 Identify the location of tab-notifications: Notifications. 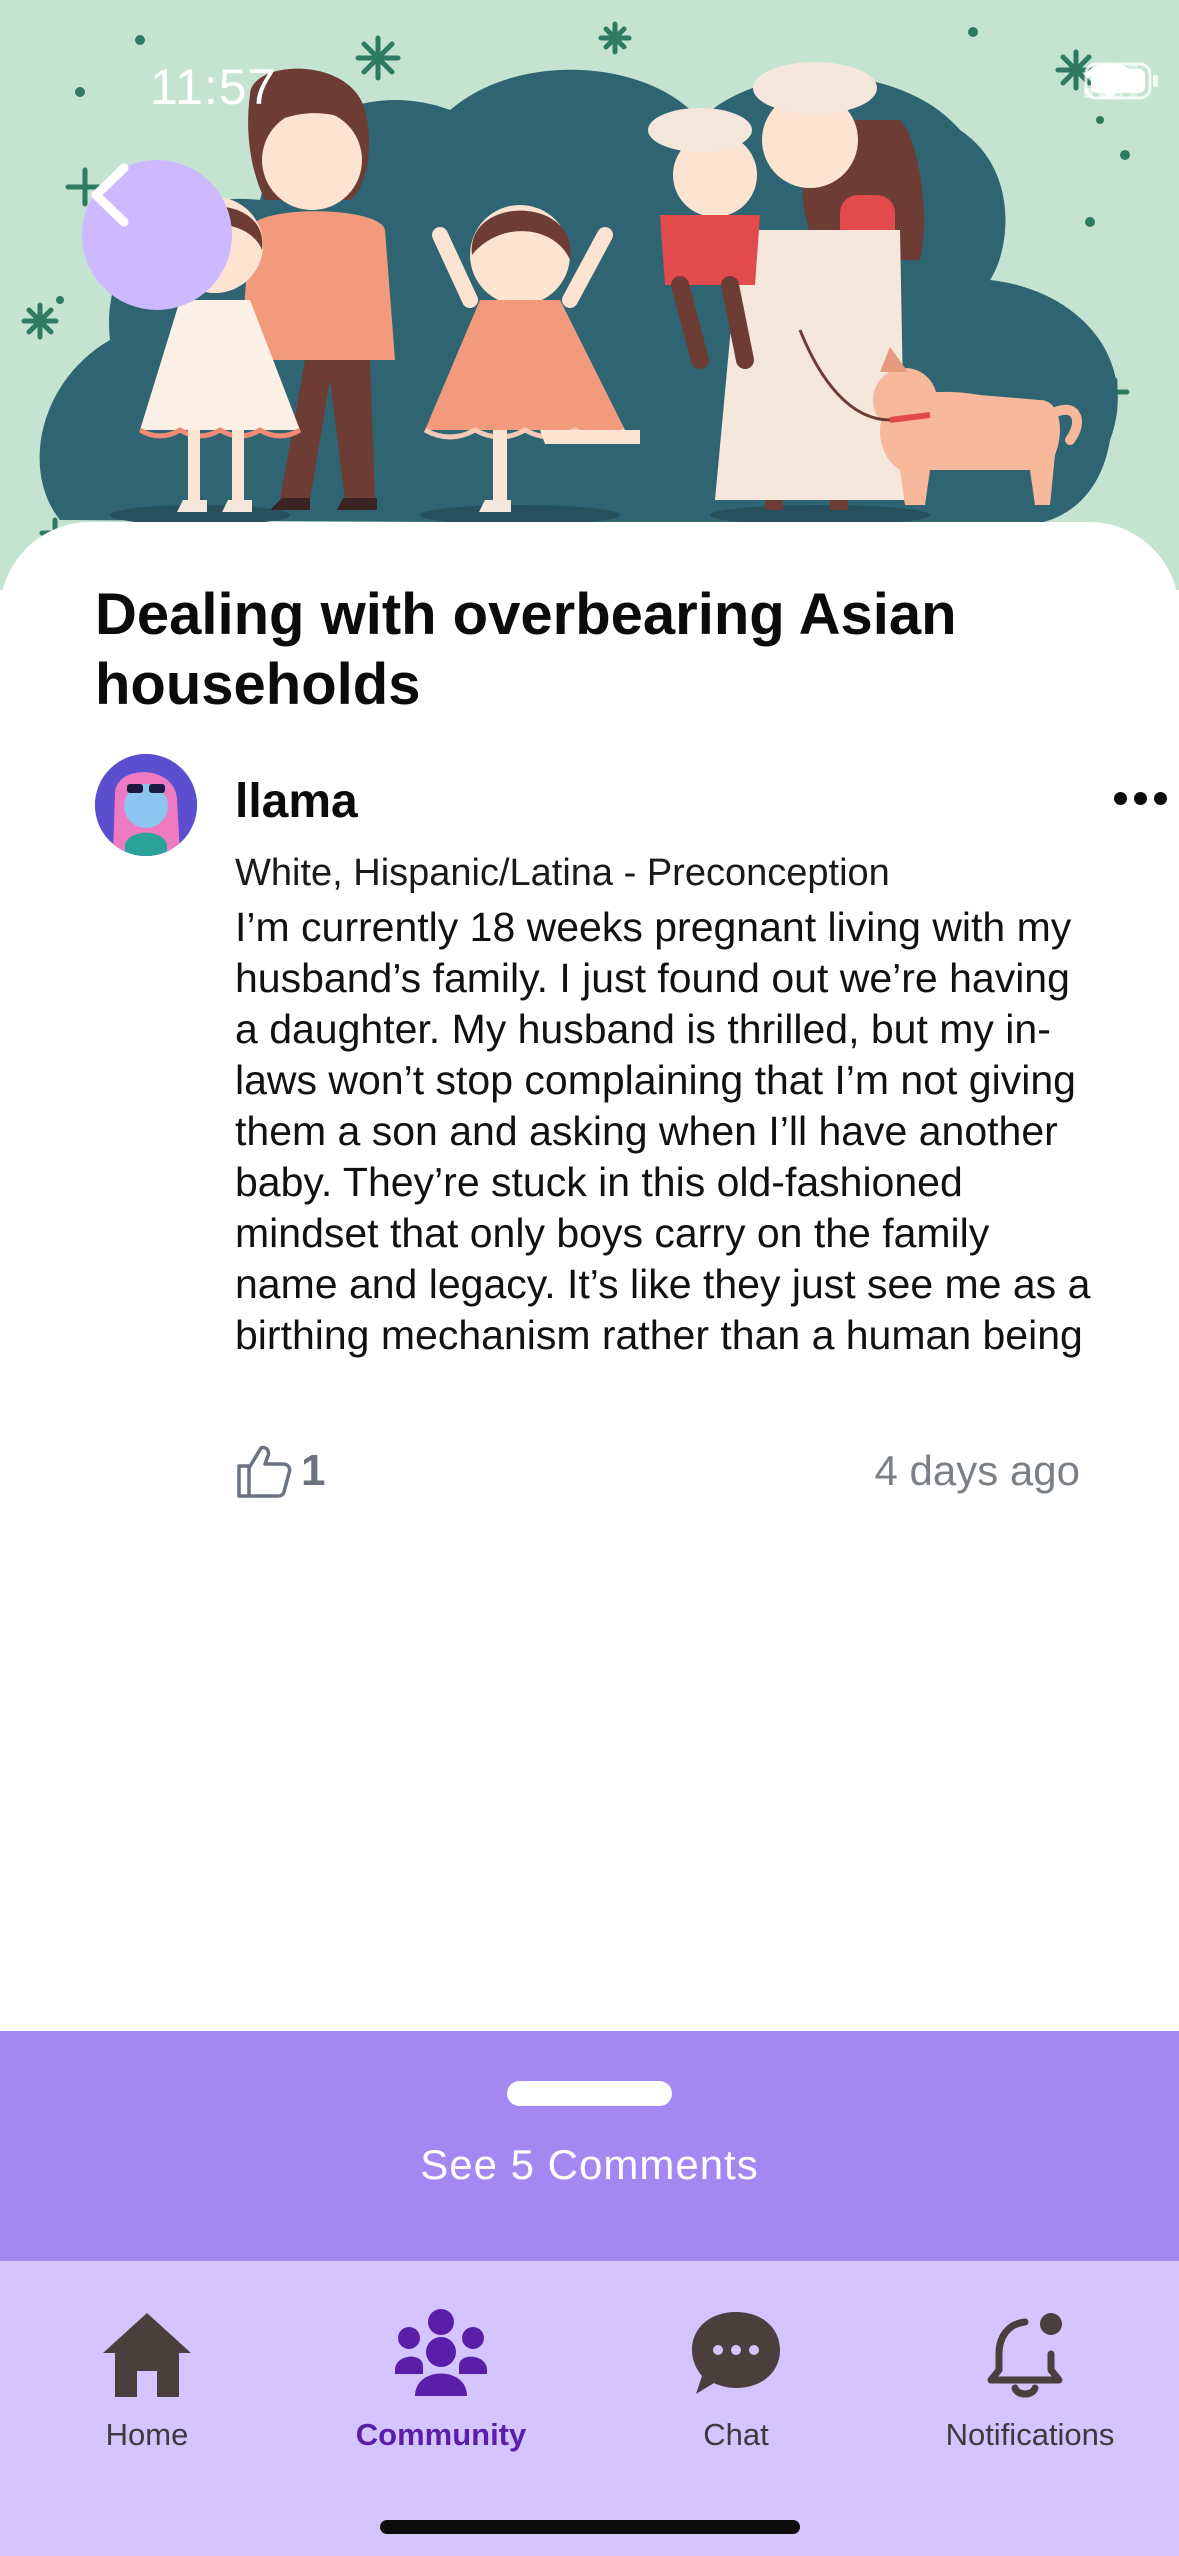
(1030, 2376).